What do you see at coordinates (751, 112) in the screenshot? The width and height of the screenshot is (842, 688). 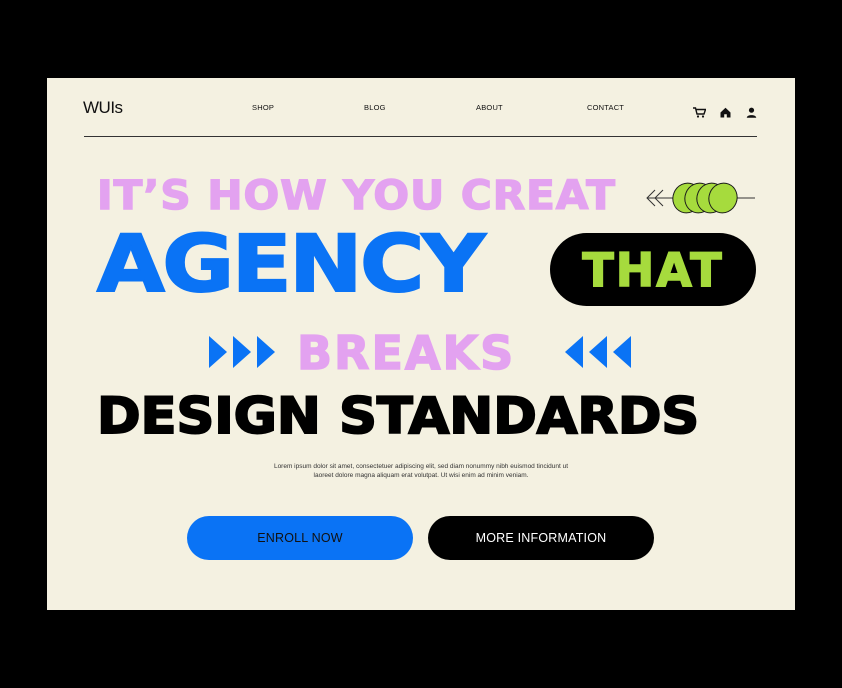 I see `user-icon` at bounding box center [751, 112].